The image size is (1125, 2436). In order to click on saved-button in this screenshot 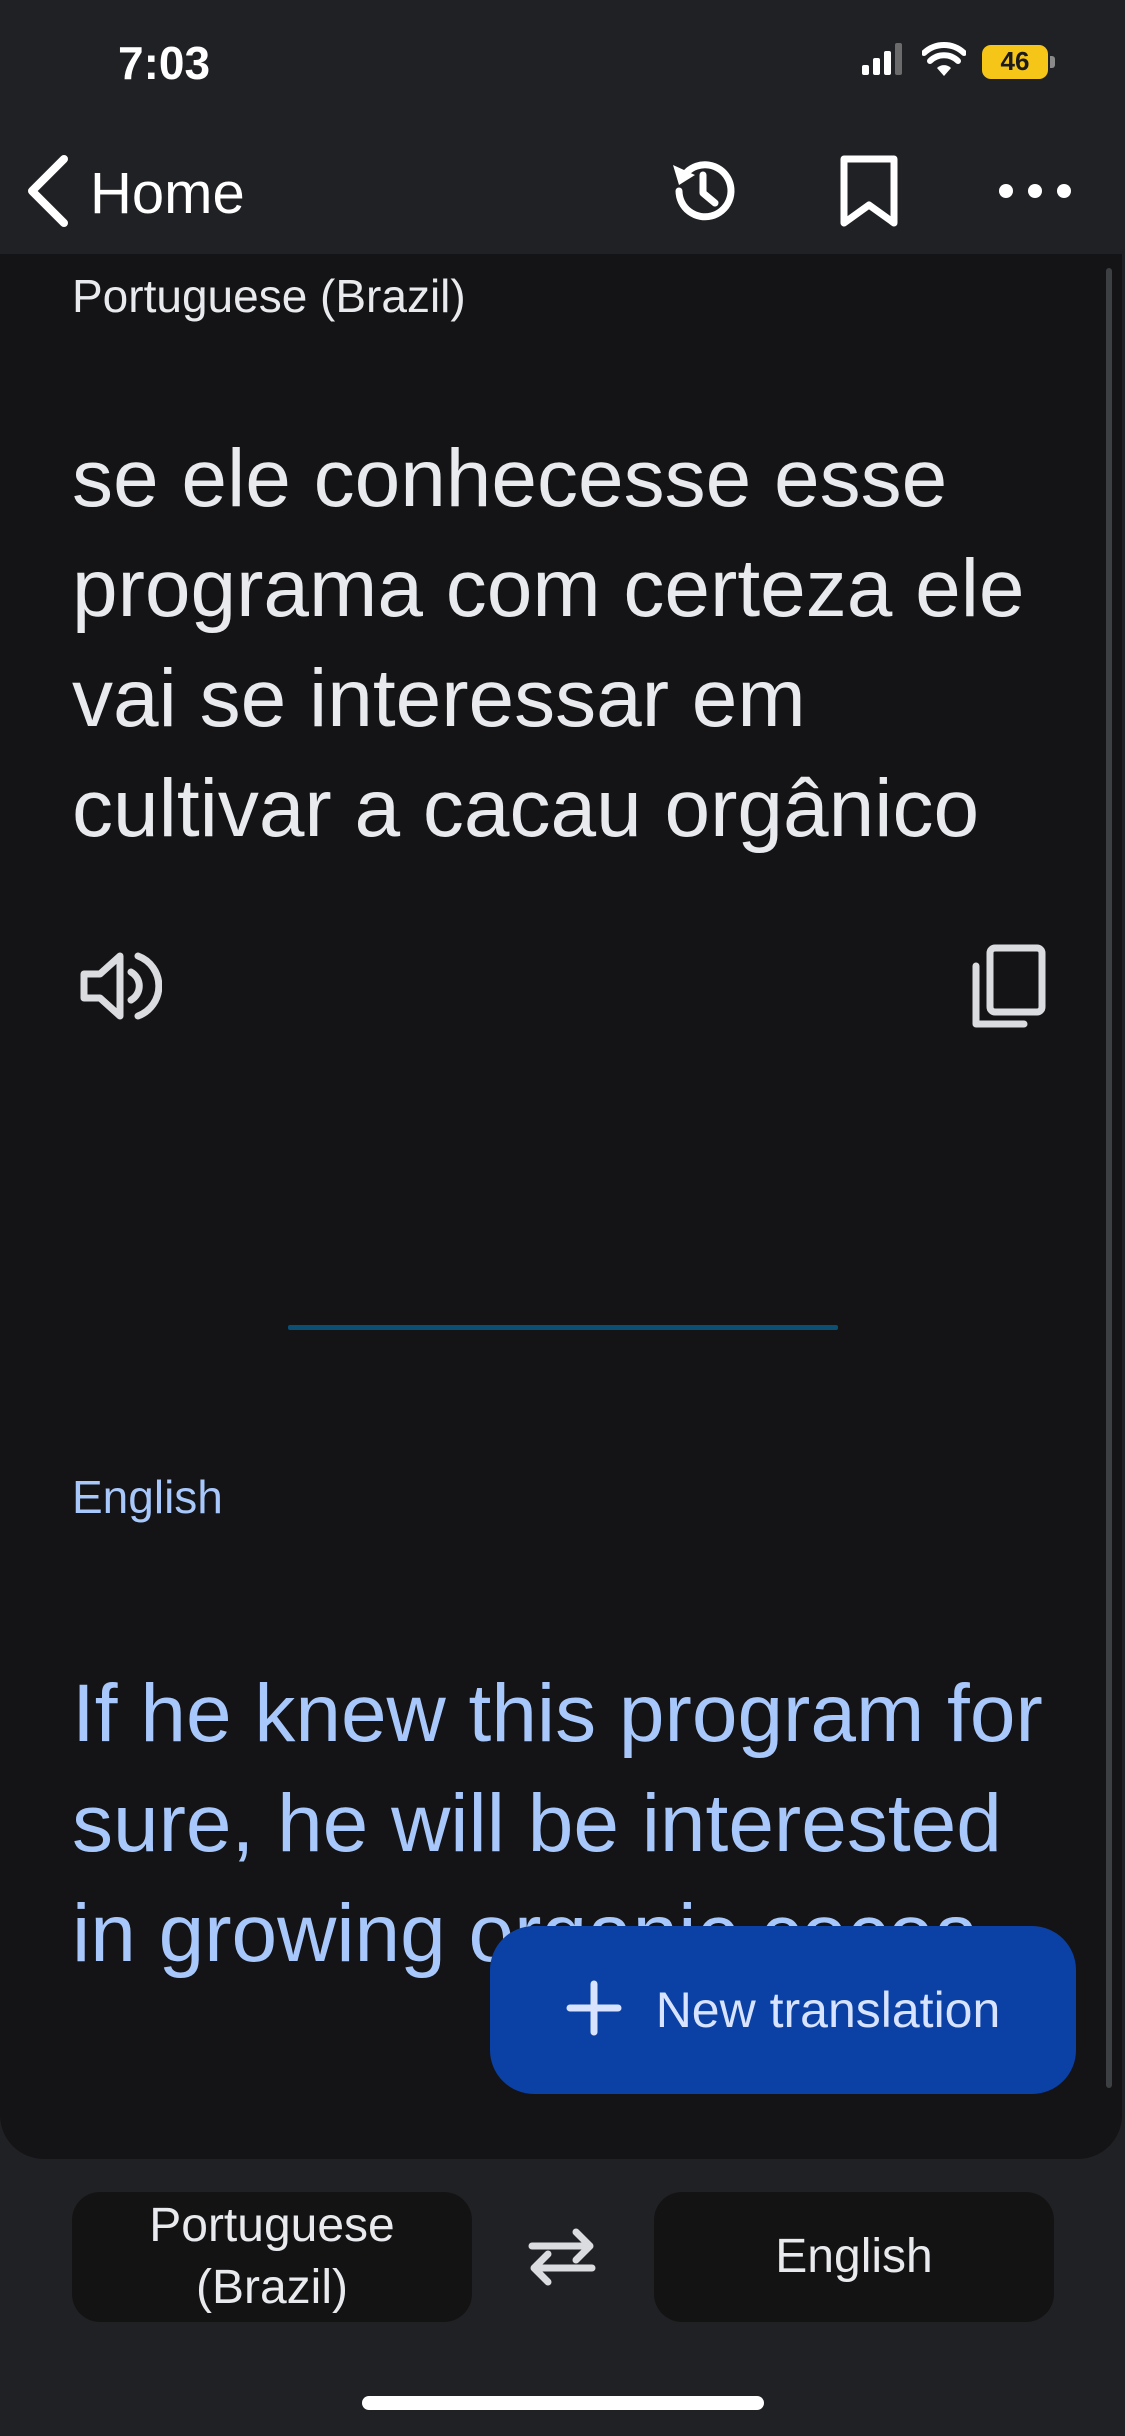, I will do `click(869, 193)`.